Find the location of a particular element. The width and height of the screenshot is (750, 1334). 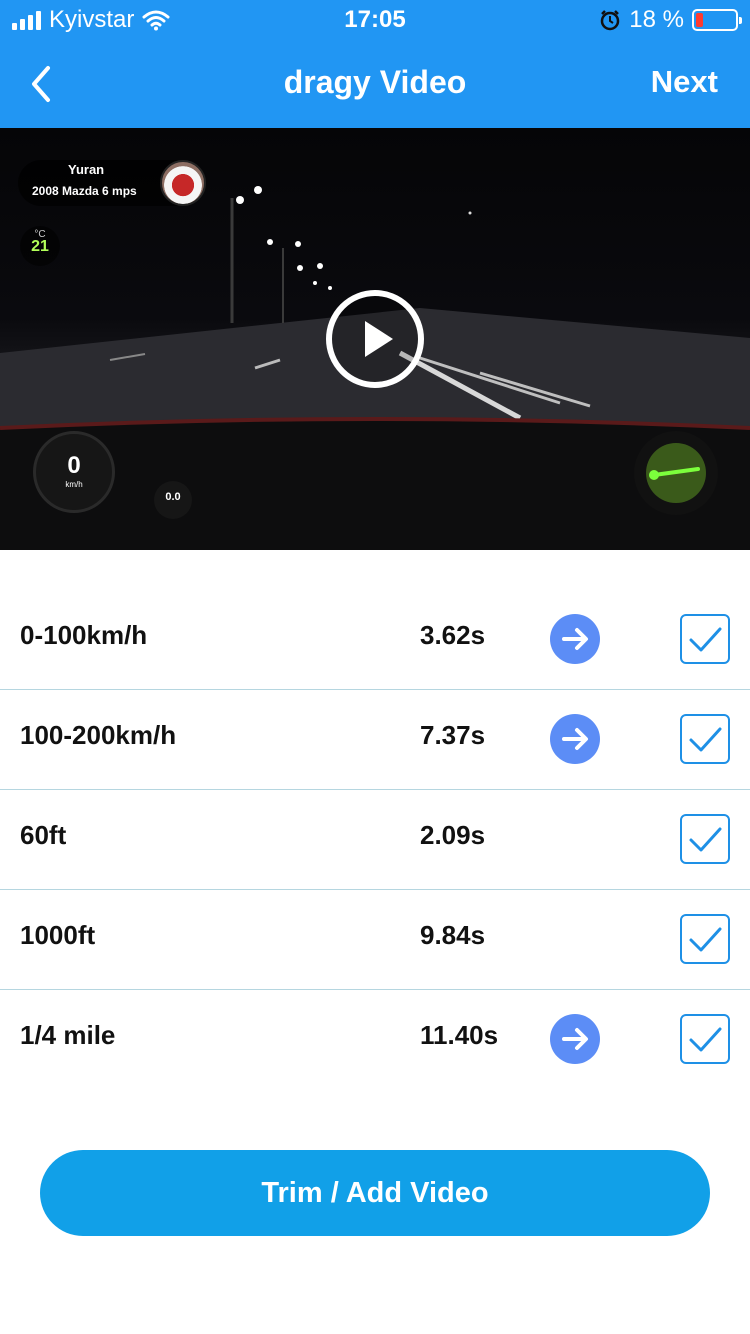

temperature-badge: °C 21 is located at coordinates (40, 246).